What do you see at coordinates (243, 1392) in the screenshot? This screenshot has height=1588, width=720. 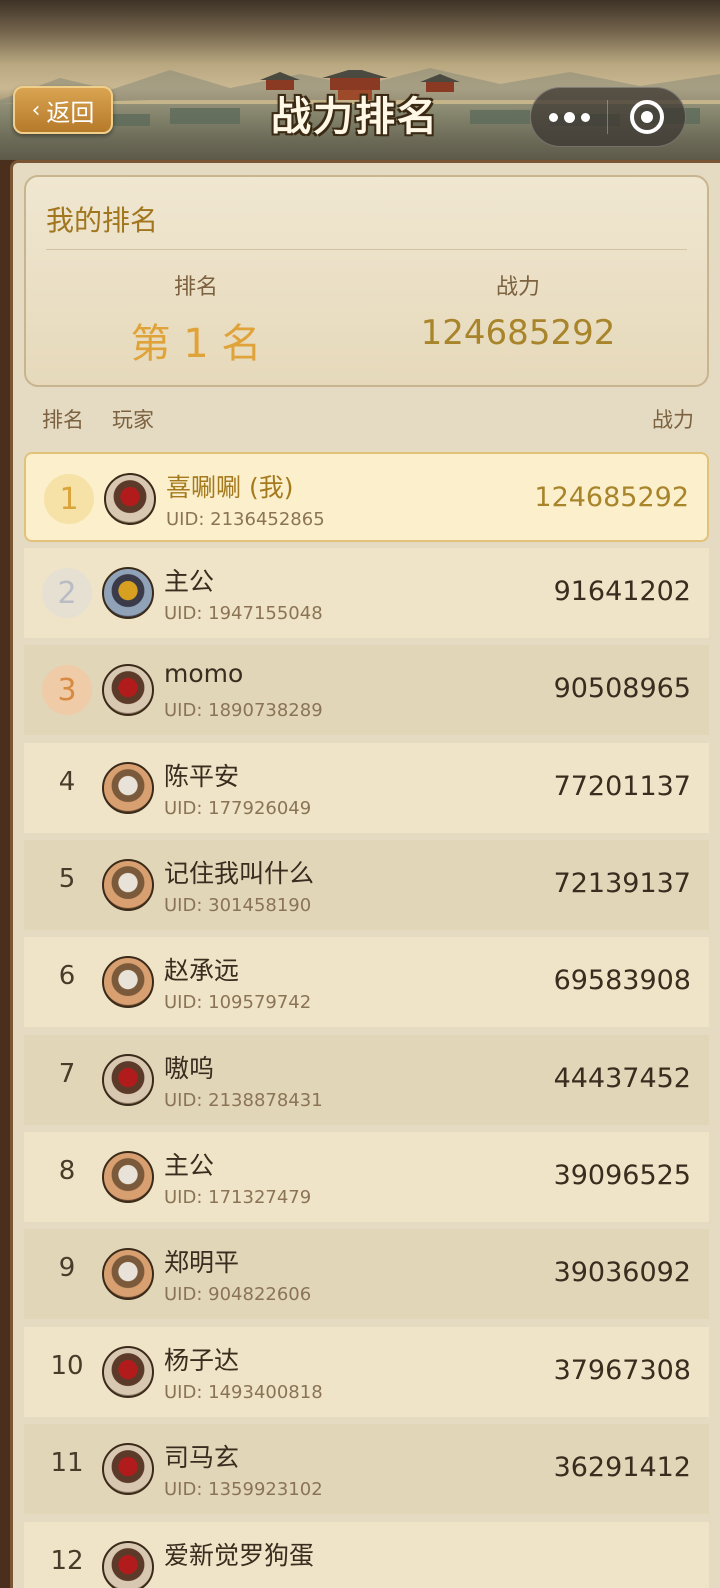 I see `player-uid: UID: 1493400818` at bounding box center [243, 1392].